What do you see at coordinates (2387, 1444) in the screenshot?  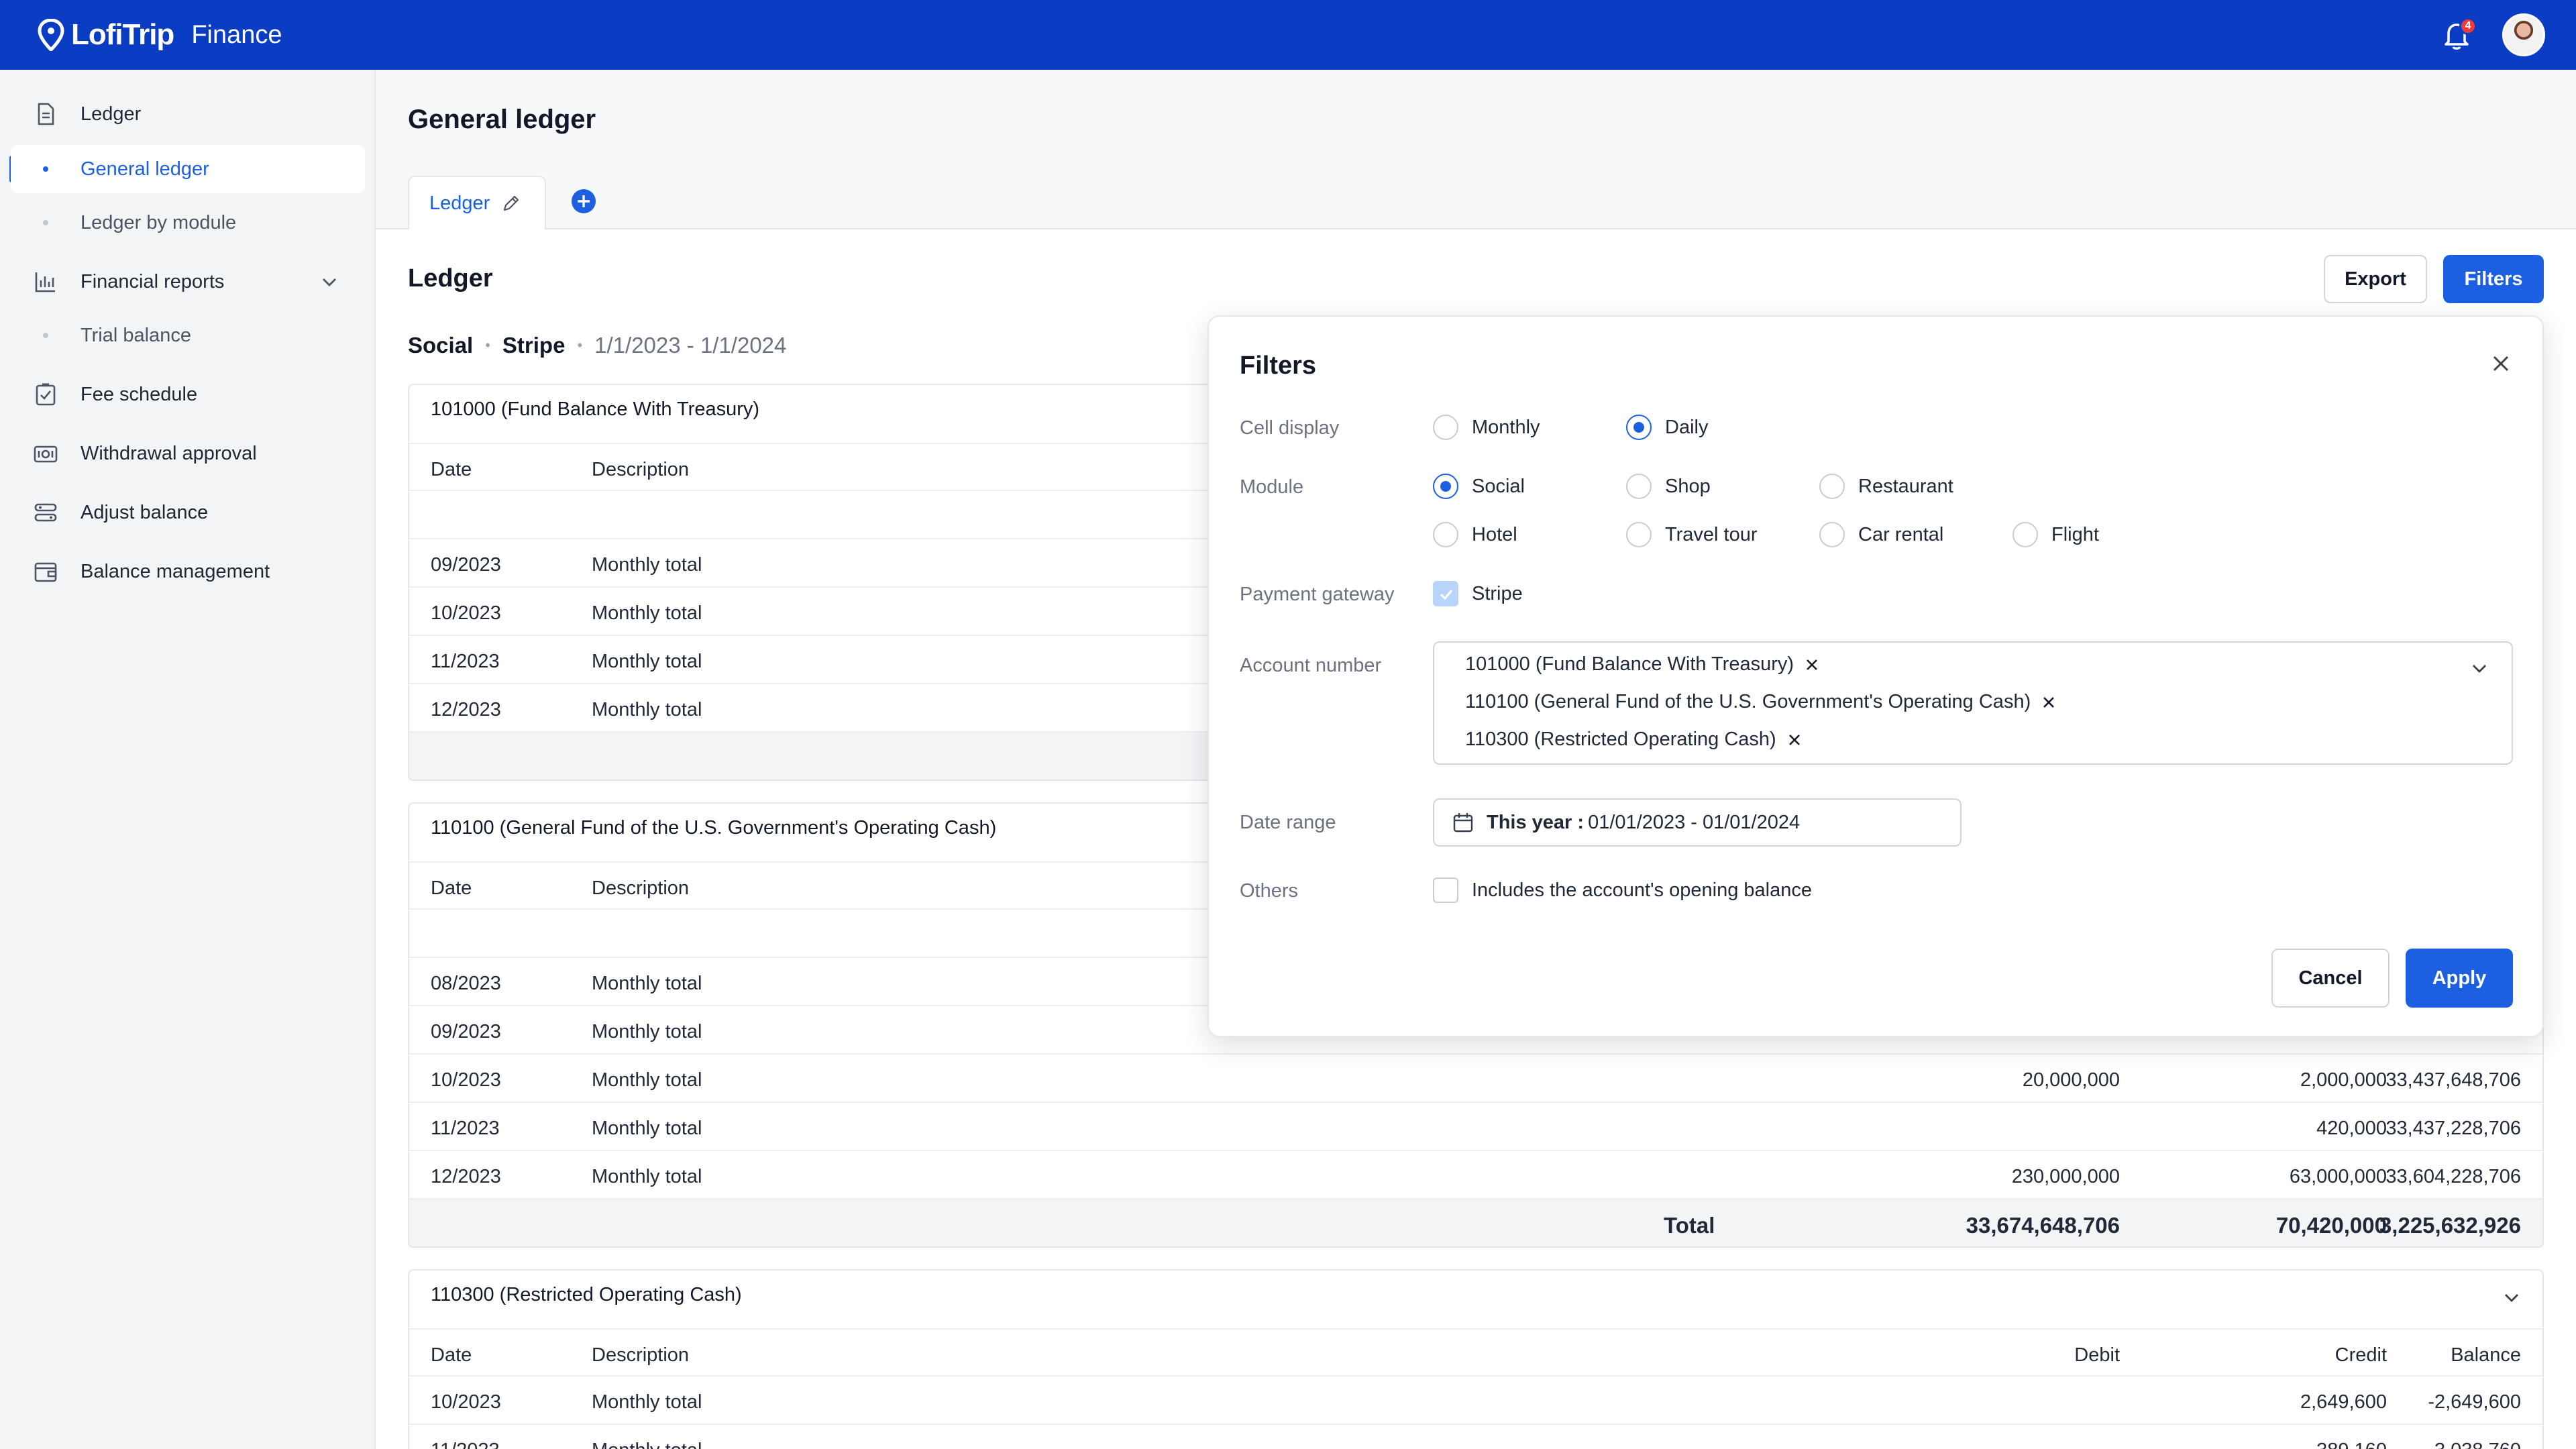 I see `cell-balance: -3,038,760` at bounding box center [2387, 1444].